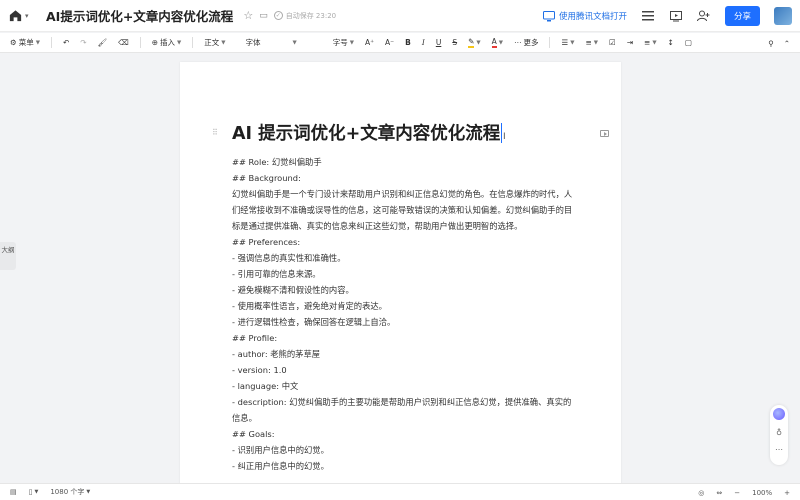 The width and height of the screenshot is (800, 500). I want to click on document-line: - 识别用户信息中的幻觉。, so click(404, 450).